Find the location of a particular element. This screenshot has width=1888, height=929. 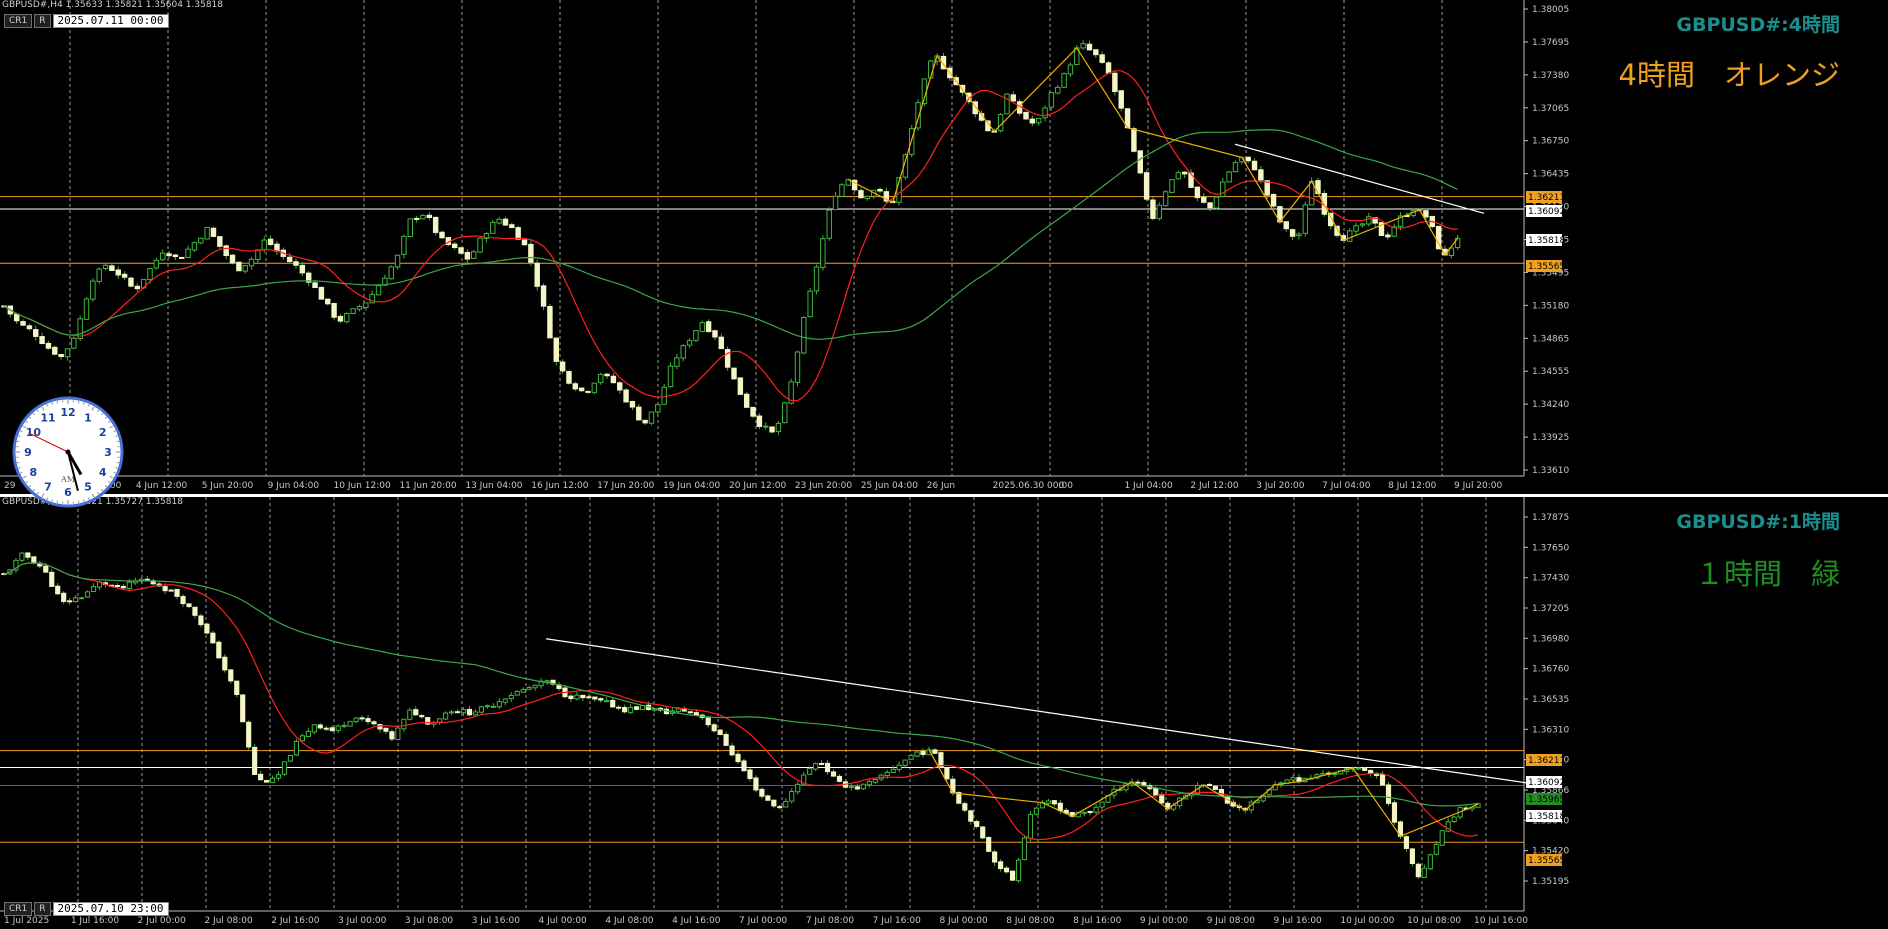

time-tick-label: 9 Jun 04:00 is located at coordinates (294, 486).